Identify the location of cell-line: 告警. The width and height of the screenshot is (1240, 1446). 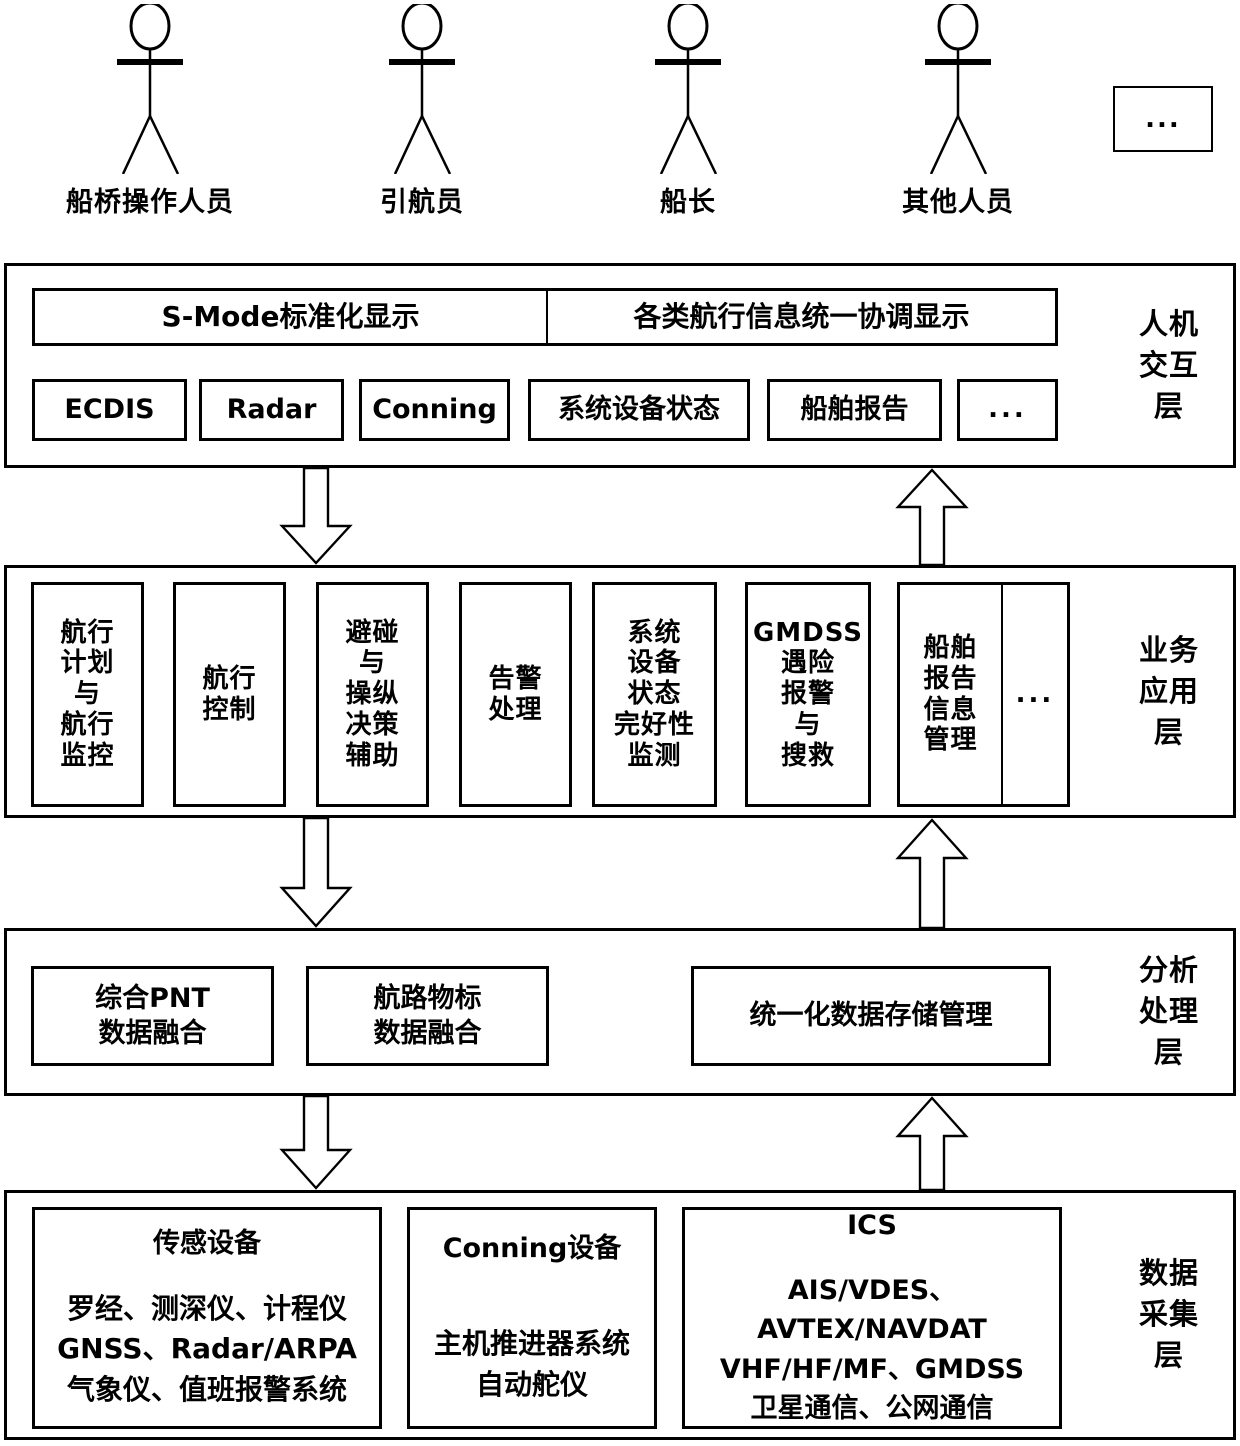
(515, 678).